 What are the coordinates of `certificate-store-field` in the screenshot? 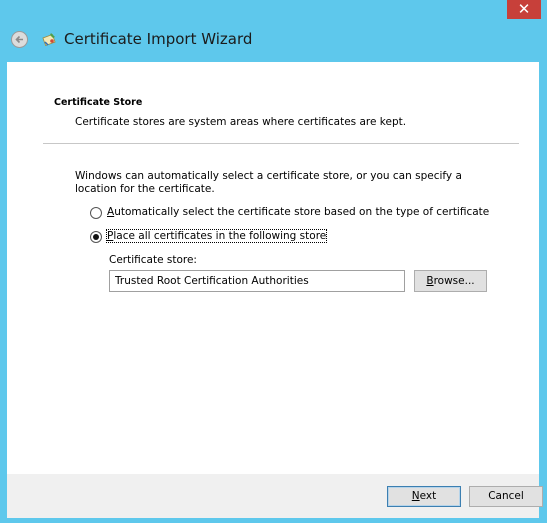 It's located at (257, 281).